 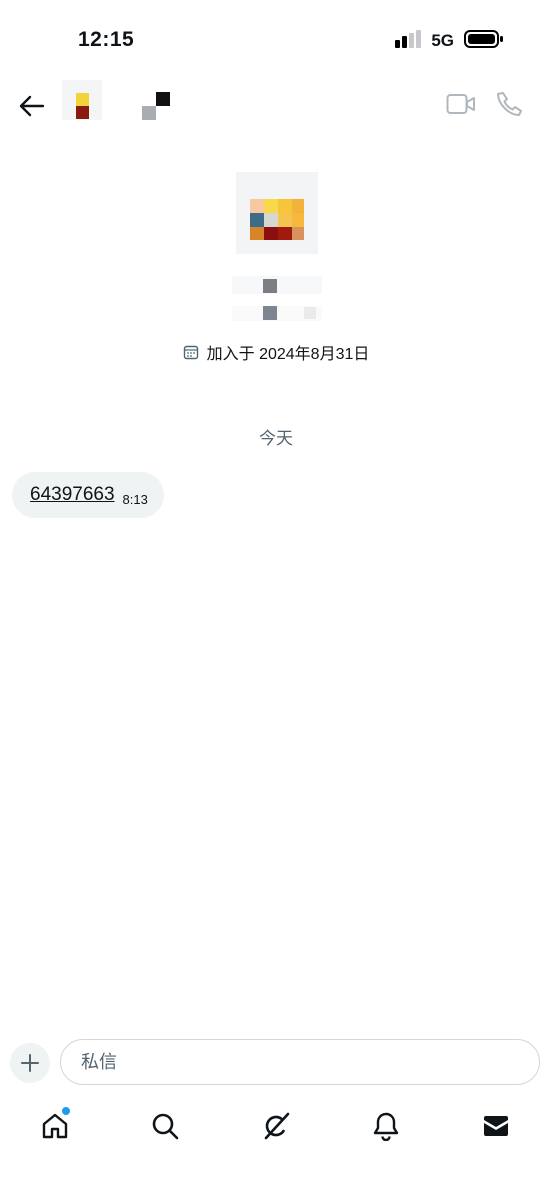 I want to click on header-username, so click(x=157, y=106).